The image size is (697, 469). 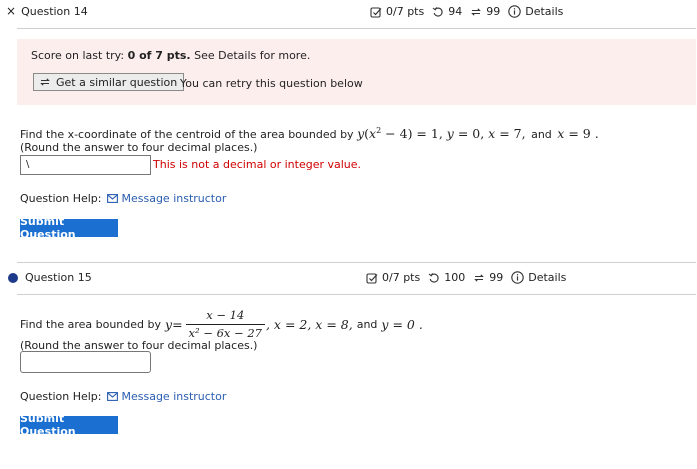 I want to click on score-value: 0 of 7 pts., so click(x=159, y=55).